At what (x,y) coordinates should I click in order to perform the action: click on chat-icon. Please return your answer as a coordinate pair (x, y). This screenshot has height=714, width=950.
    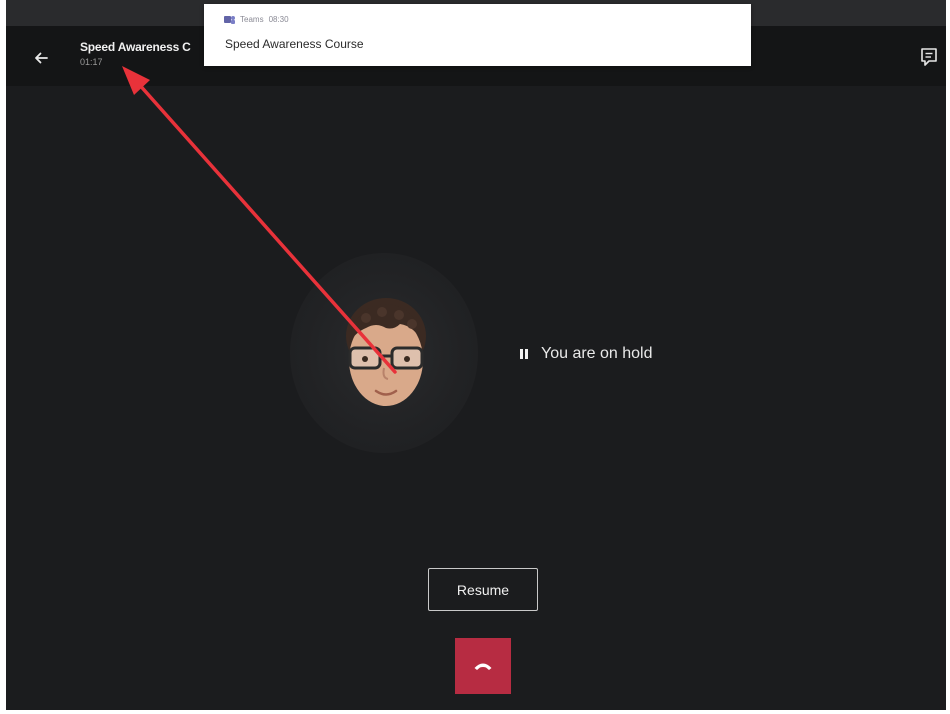
    Looking at the image, I should click on (929, 57).